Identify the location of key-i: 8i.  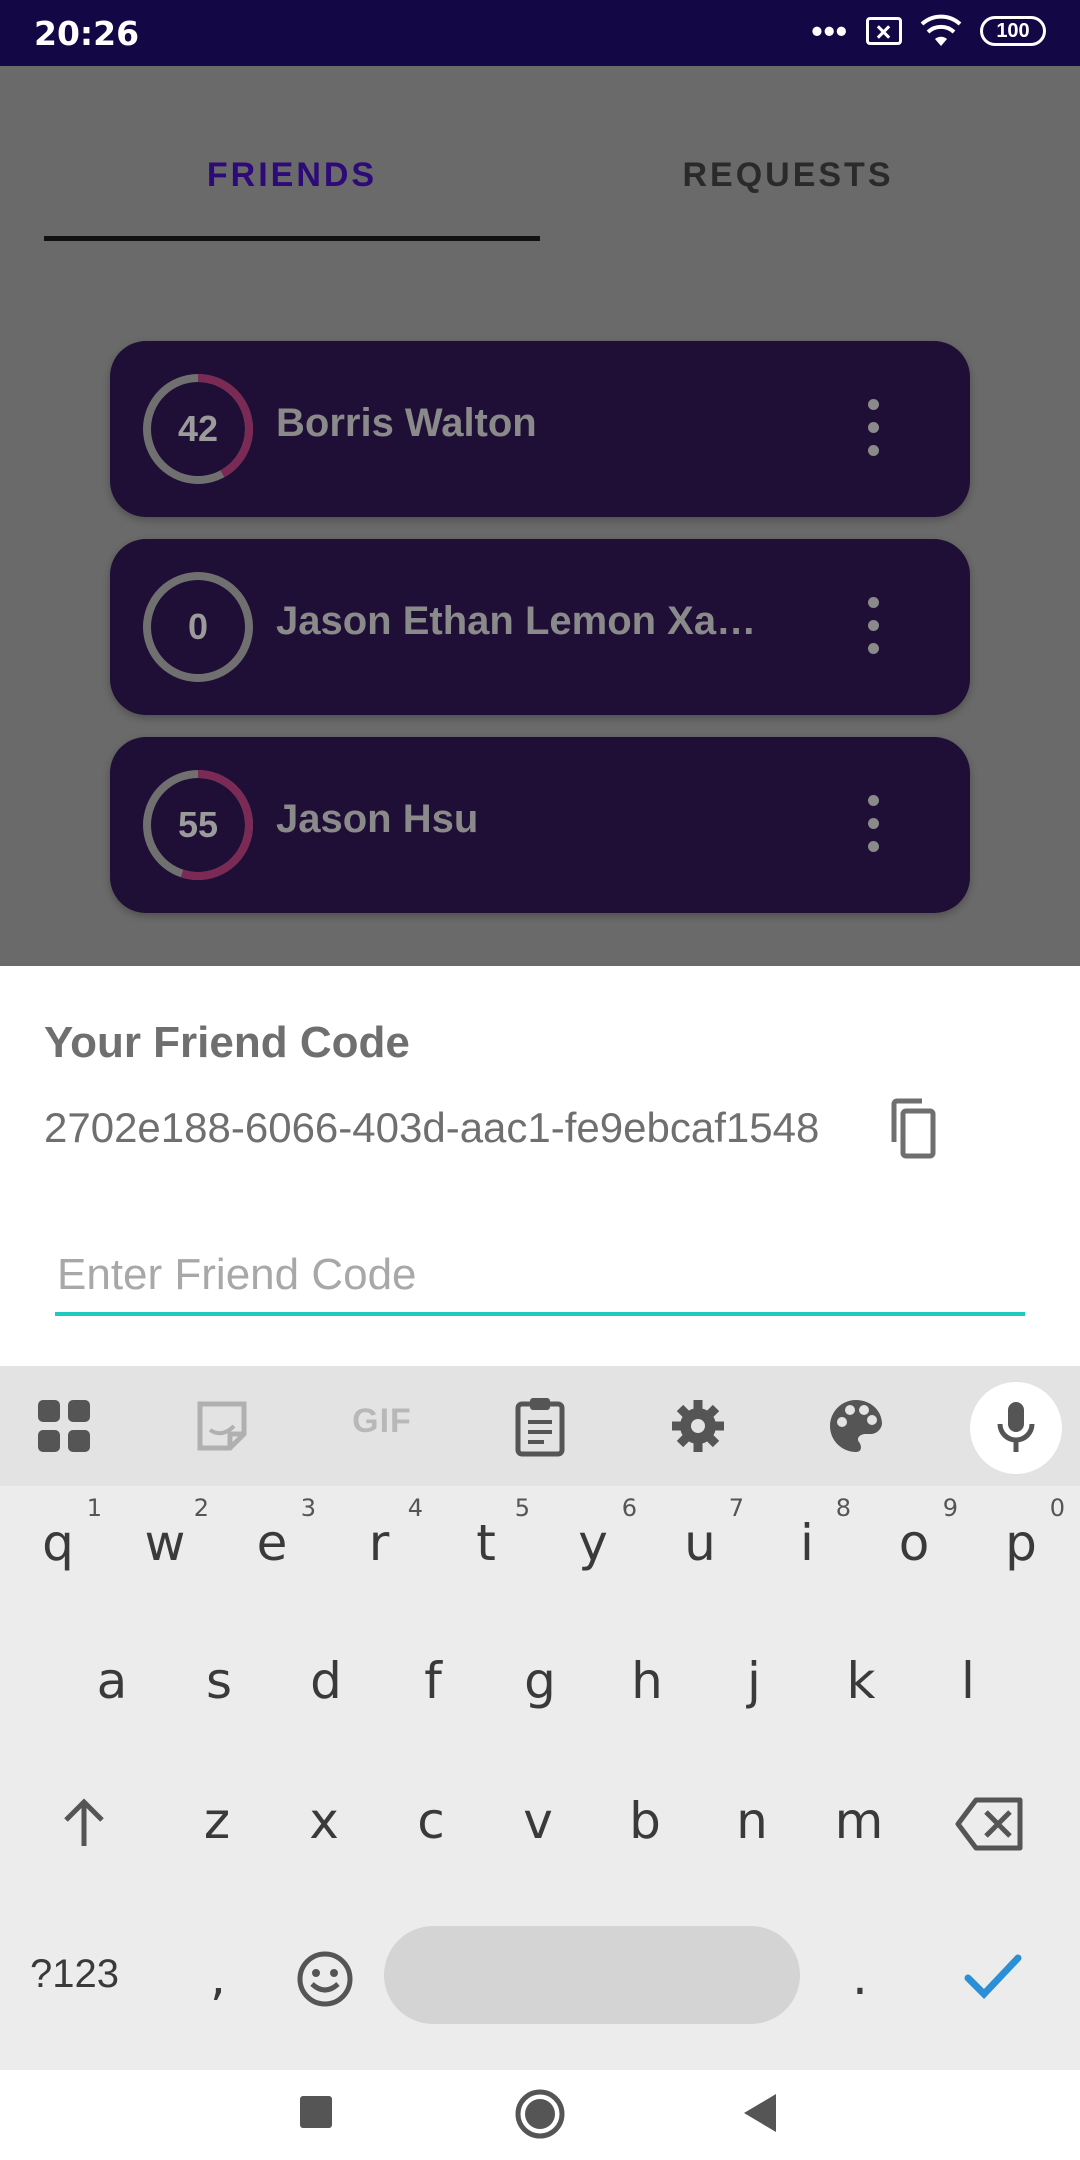
(807, 1543).